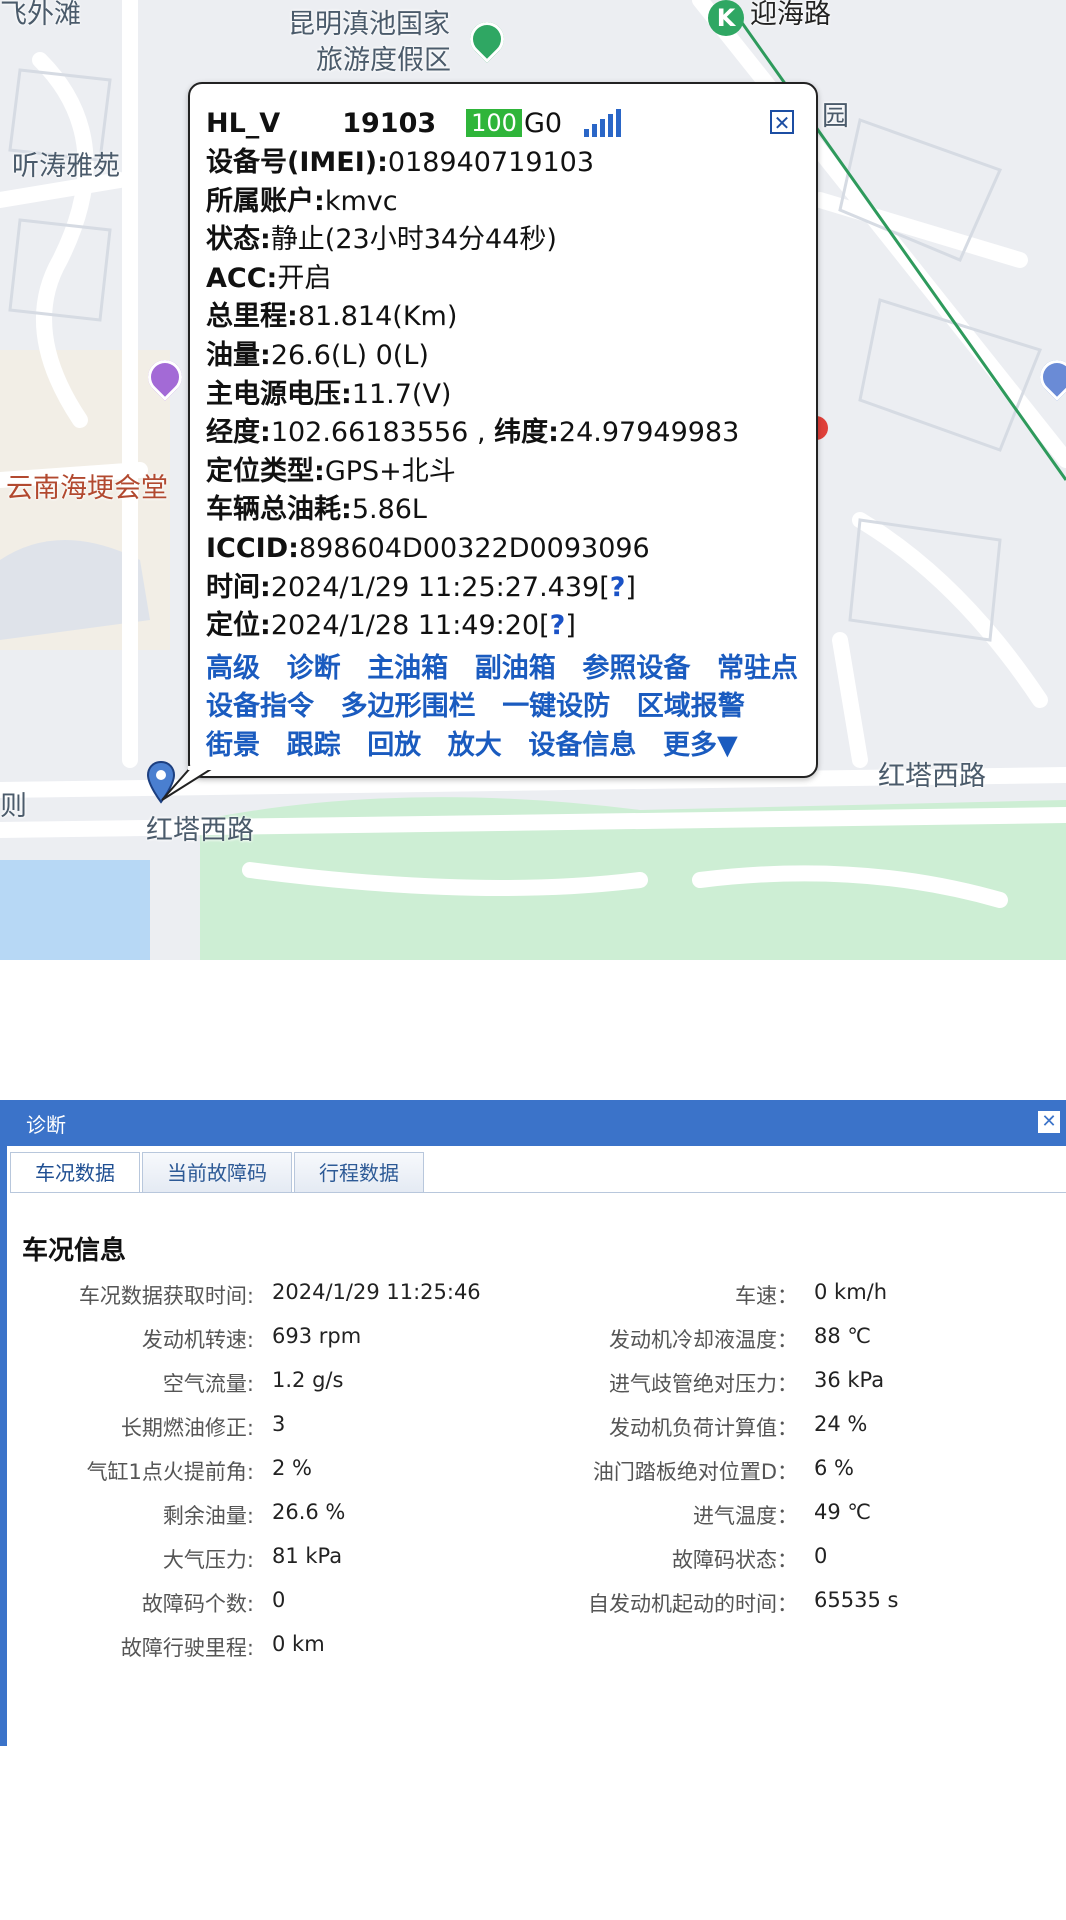  Describe the element at coordinates (618, 587) in the screenshot. I see `time-help-link: ?` at that location.